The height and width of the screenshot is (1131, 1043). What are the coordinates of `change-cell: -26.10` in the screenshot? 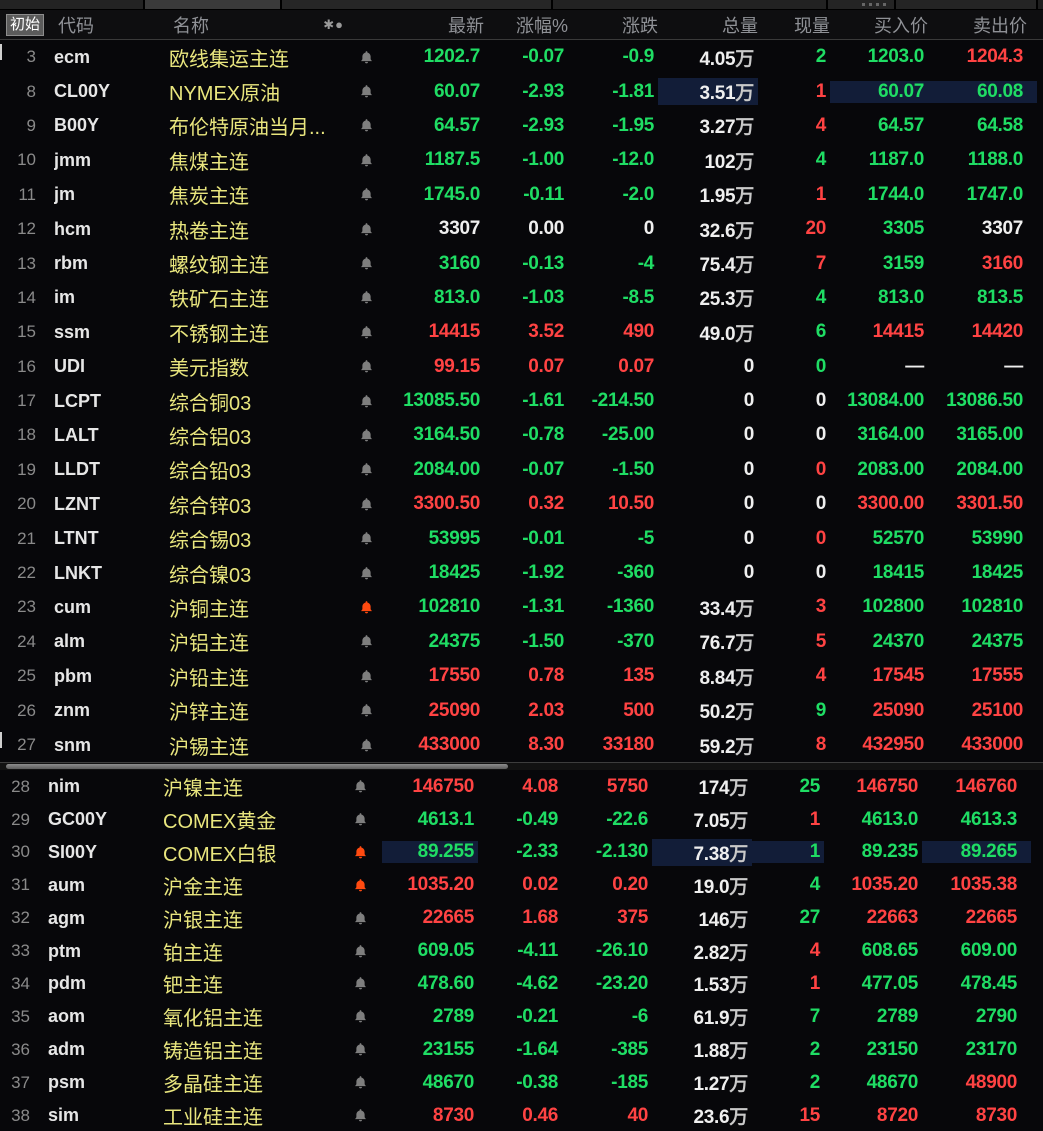 It's located at (621, 951).